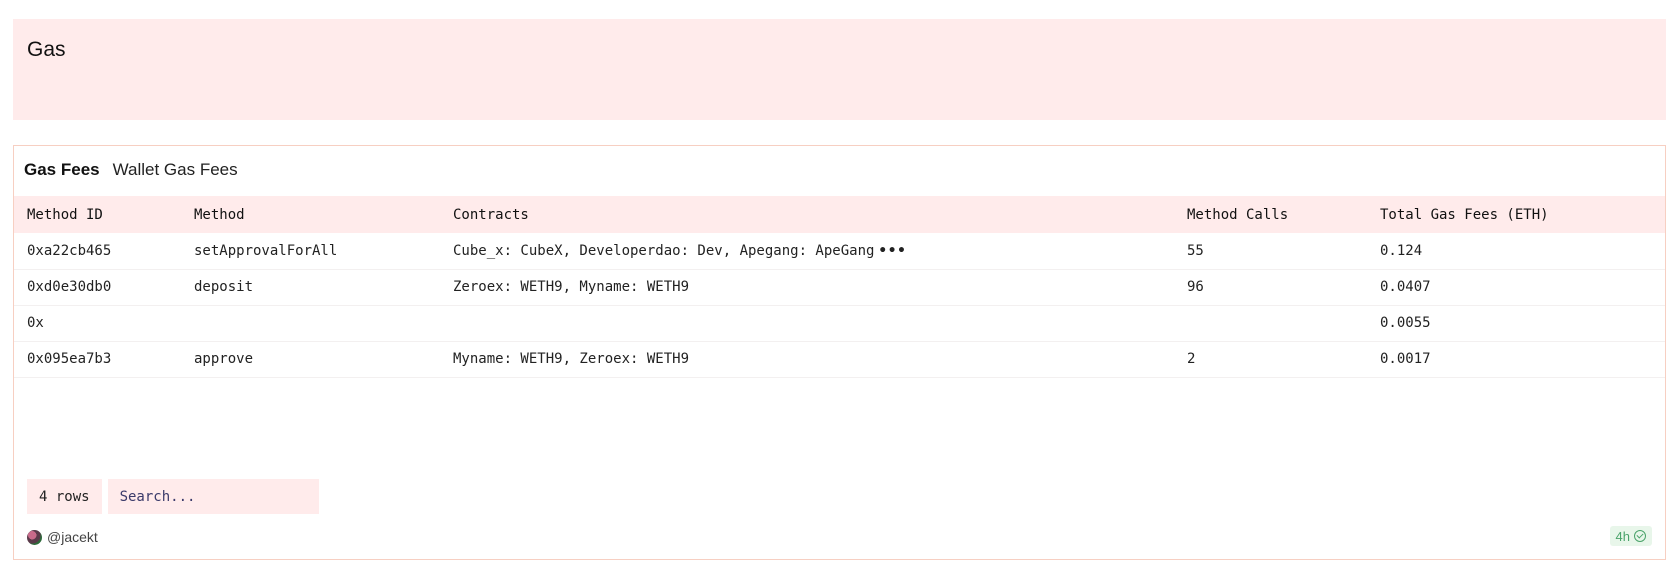  I want to click on freshness-label: 4h, so click(1622, 536).